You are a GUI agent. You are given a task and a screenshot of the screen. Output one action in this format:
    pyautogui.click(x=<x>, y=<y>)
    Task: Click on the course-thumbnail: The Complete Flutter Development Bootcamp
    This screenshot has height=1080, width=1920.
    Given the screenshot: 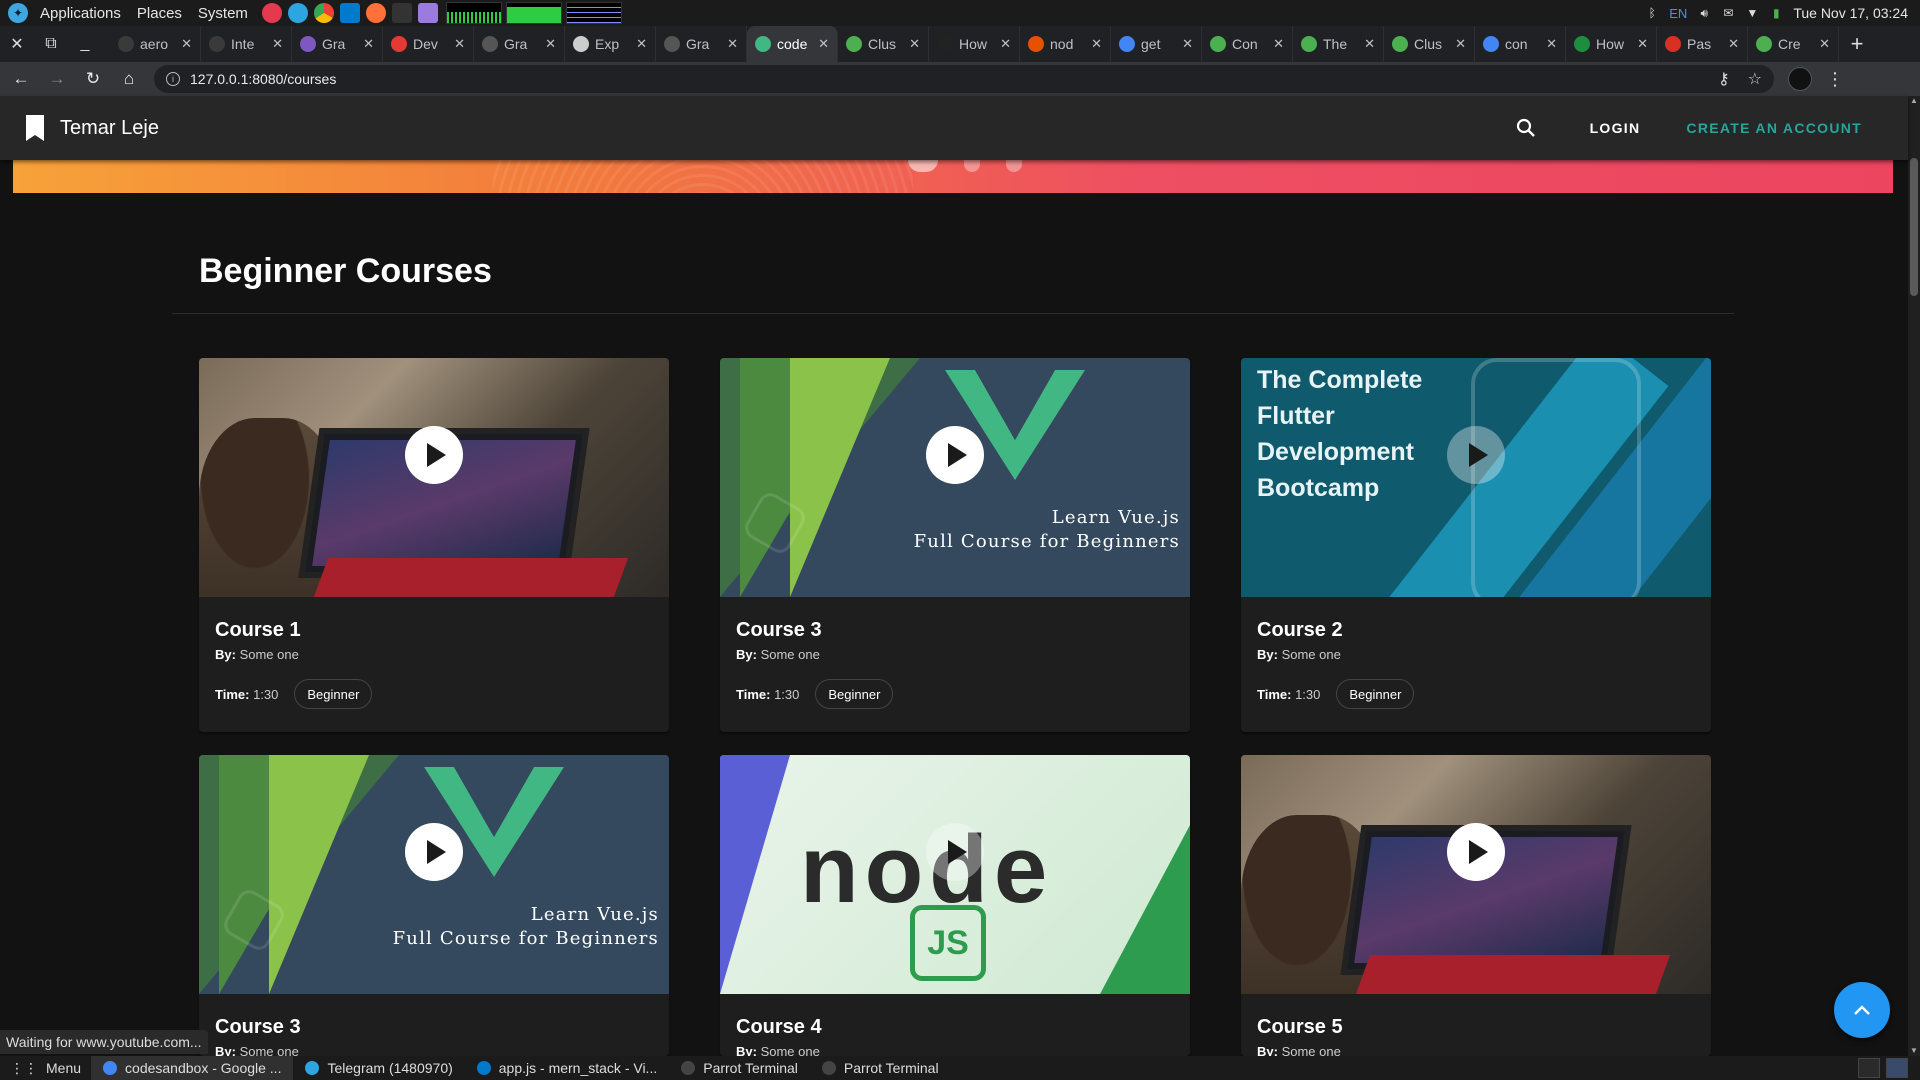 What is the action you would take?
    pyautogui.click(x=1476, y=477)
    